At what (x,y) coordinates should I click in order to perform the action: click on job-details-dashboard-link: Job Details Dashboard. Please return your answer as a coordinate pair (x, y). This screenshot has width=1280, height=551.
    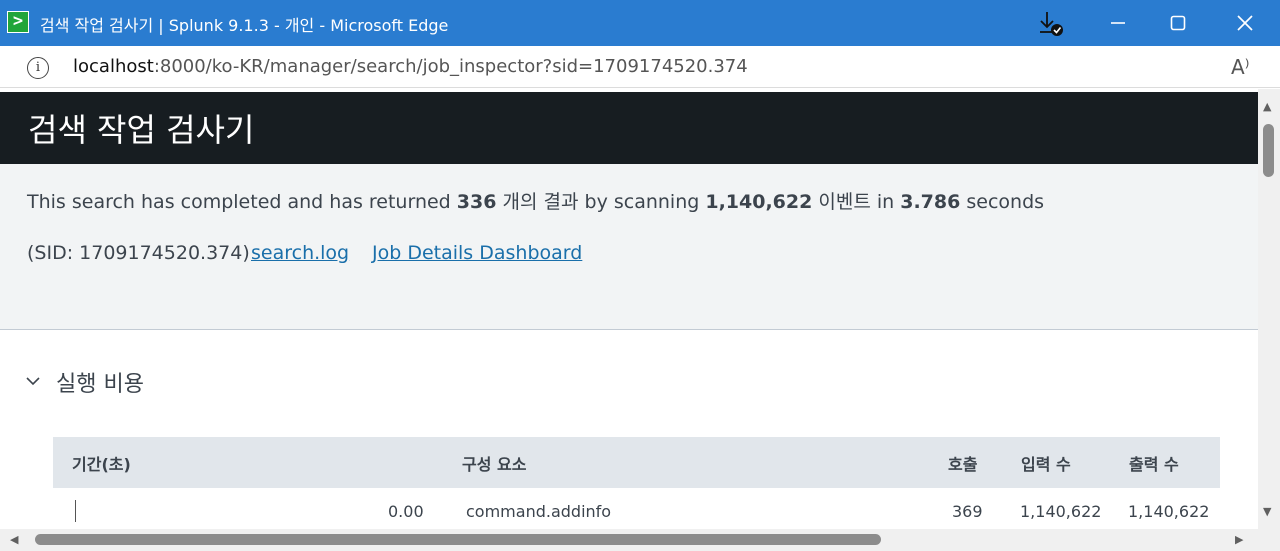
    Looking at the image, I should click on (477, 253).